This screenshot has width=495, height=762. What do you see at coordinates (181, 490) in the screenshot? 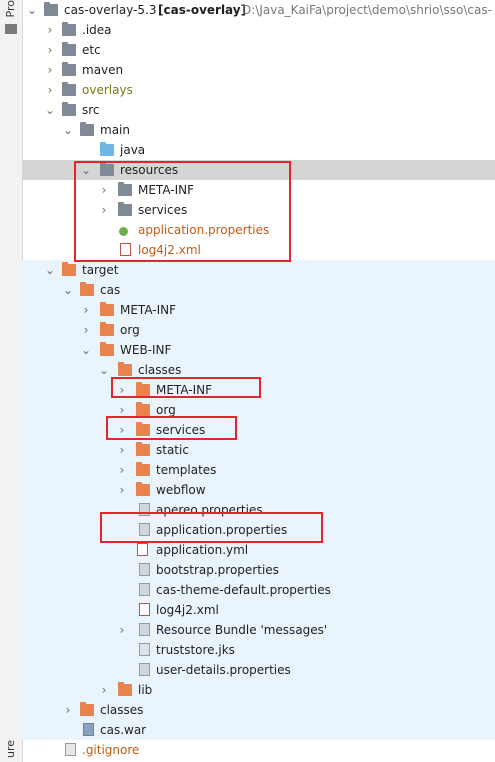
I see `tree-item-label: webflow` at bounding box center [181, 490].